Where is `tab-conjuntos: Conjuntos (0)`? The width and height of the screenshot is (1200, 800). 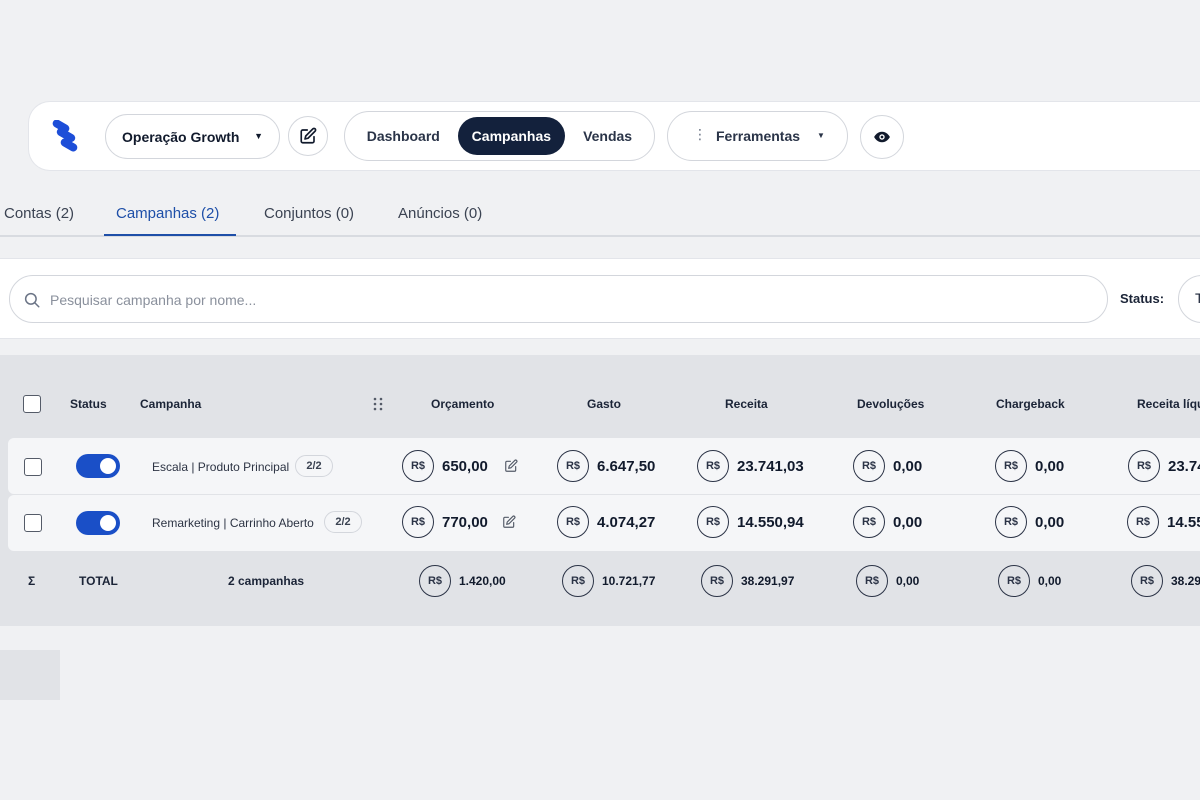 tab-conjuntos: Conjuntos (0) is located at coordinates (309, 213).